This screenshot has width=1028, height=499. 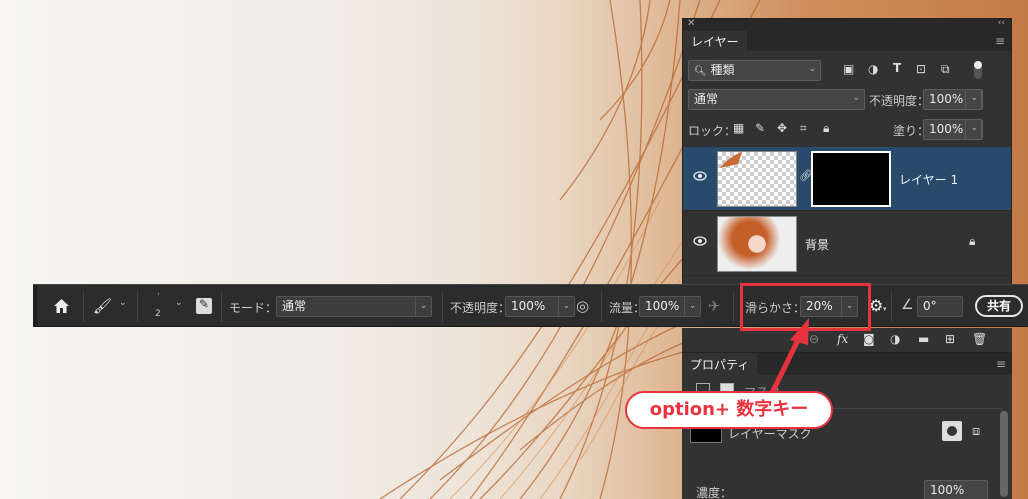 What do you see at coordinates (847, 130) in the screenshot?
I see `lock-row: ロック： ▦ ✎ ✥ ⌗ 🔒︎ 塗り： 100% ⌄` at bounding box center [847, 130].